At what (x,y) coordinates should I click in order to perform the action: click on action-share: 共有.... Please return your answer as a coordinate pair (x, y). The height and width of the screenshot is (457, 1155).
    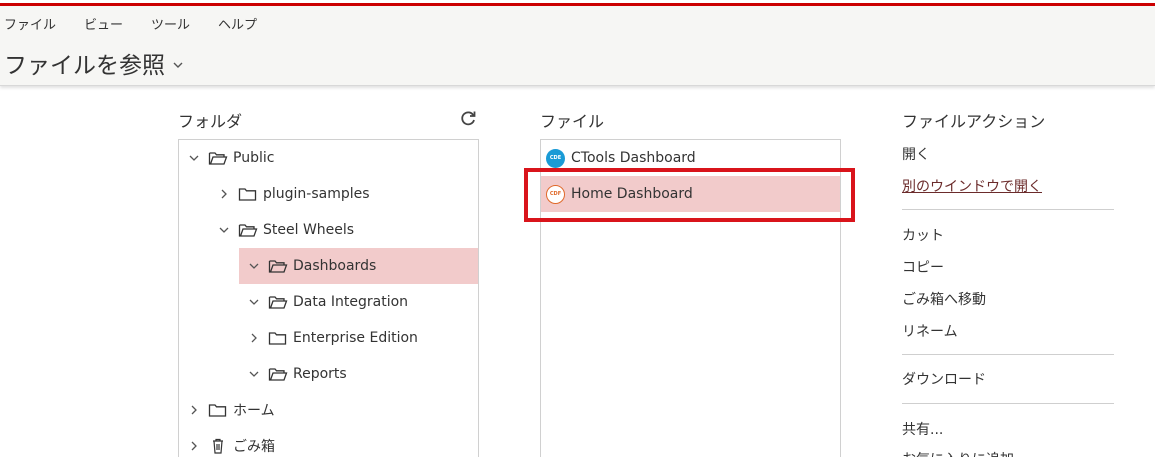
    Looking at the image, I should click on (922, 429).